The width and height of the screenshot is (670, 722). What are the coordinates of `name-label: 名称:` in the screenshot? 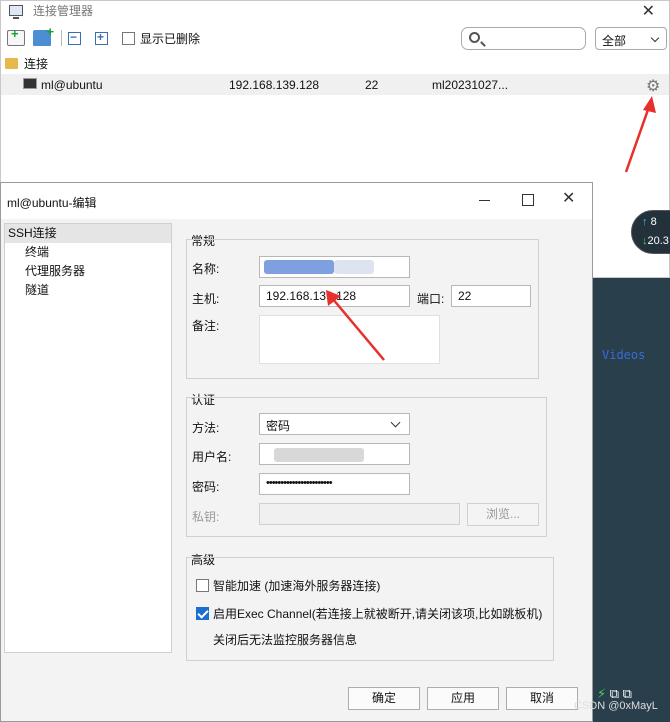 It's located at (206, 269).